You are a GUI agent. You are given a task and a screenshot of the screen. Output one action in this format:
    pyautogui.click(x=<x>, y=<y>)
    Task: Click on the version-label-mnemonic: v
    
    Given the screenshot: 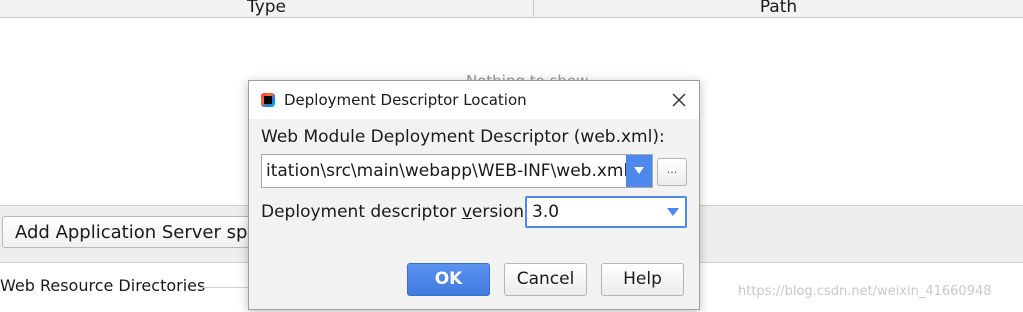 What is the action you would take?
    pyautogui.click(x=466, y=212)
    